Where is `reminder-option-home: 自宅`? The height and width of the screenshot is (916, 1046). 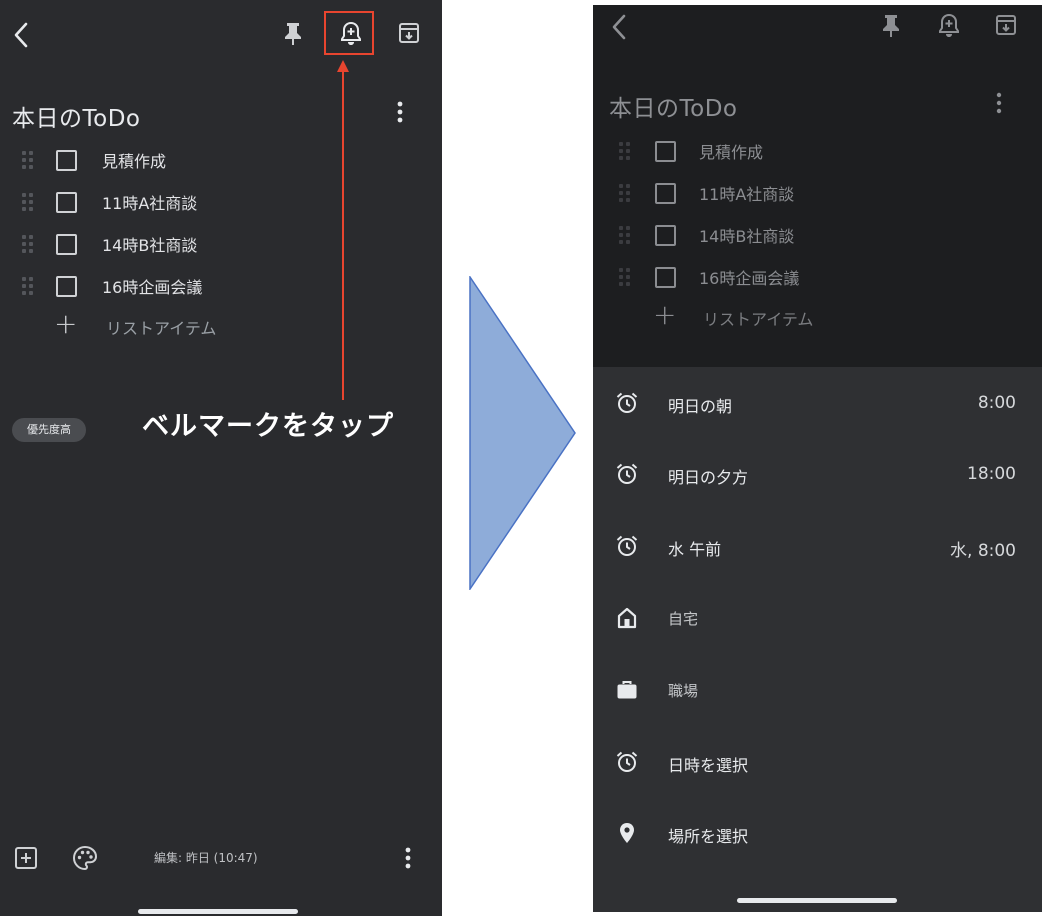 reminder-option-home: 自宅 is located at coordinates (817, 618).